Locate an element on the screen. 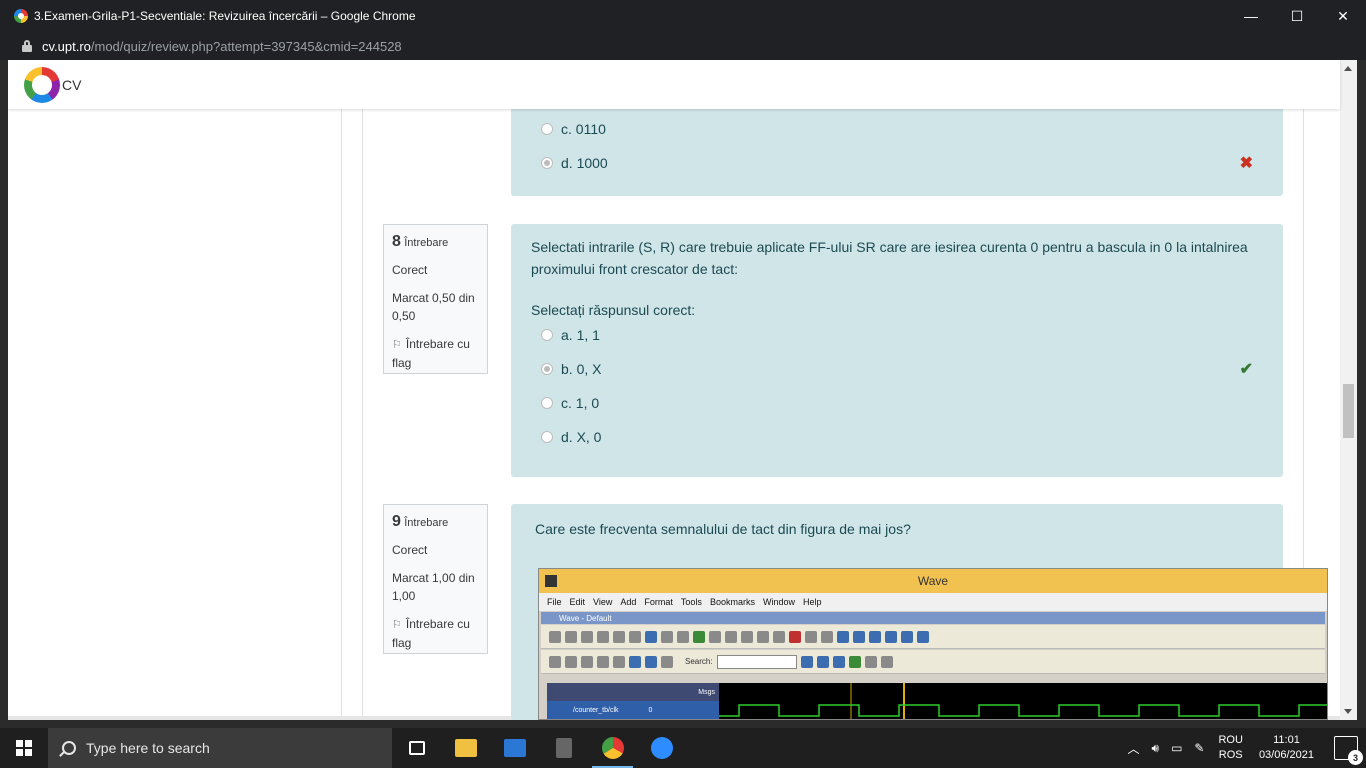 Image resolution: width=1366 pixels, height=768 pixels. calculator-icon is located at coordinates (563, 748).